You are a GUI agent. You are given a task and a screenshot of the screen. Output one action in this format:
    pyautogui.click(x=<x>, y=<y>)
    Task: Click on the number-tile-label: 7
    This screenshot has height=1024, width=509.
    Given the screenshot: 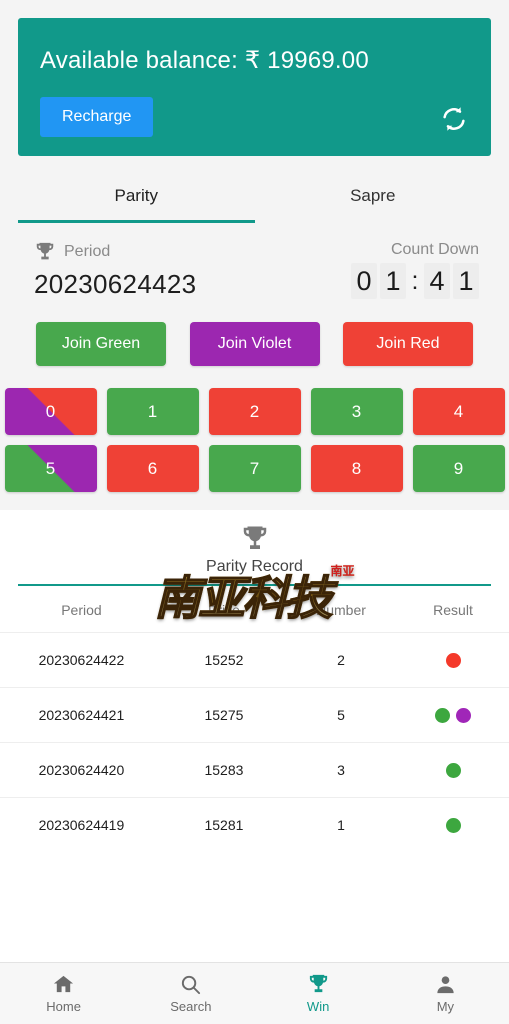 What is the action you would take?
    pyautogui.click(x=254, y=468)
    